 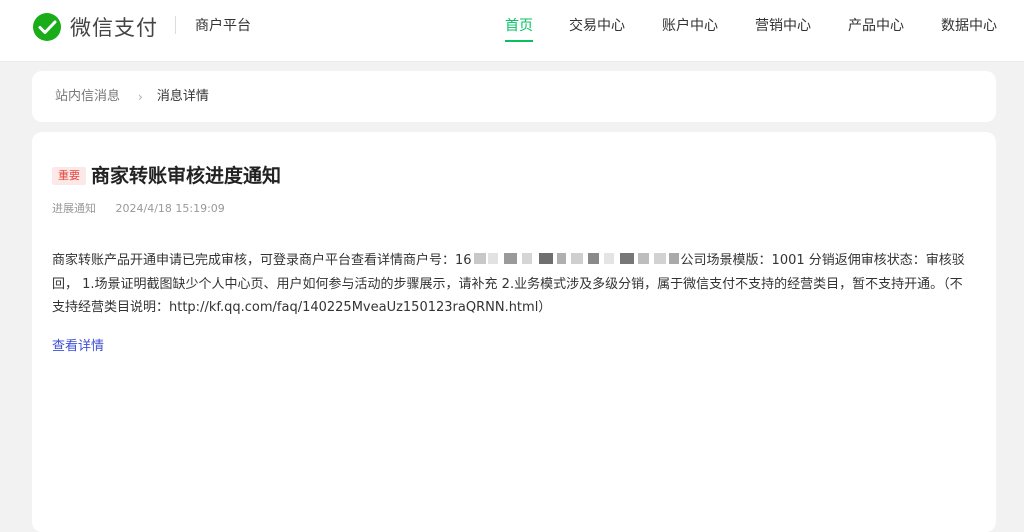 What do you see at coordinates (519, 26) in the screenshot?
I see `nav-item-label: 首页` at bounding box center [519, 26].